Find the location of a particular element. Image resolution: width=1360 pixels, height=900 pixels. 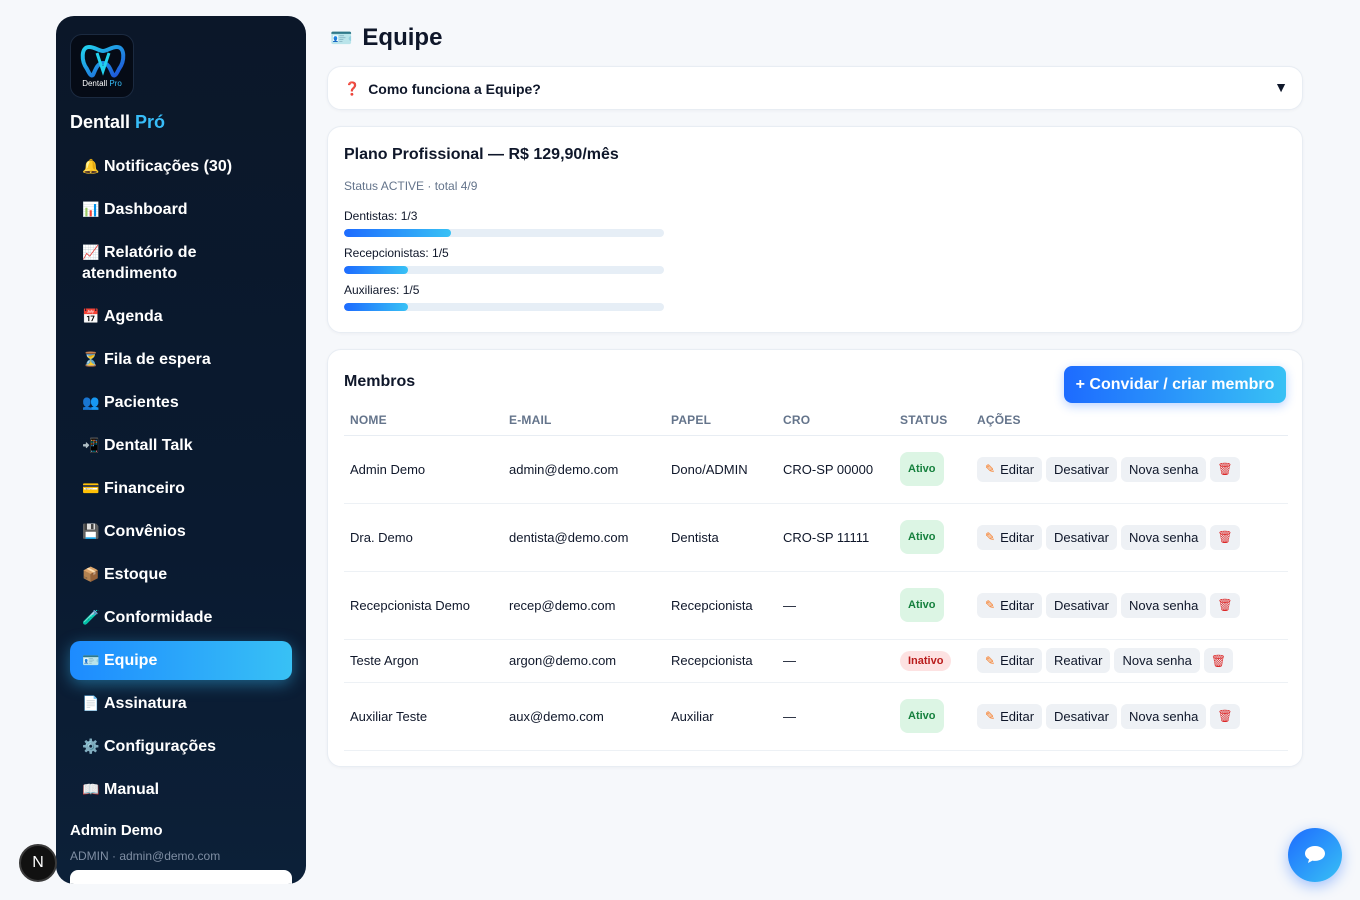

users-icon: 👥 is located at coordinates (91, 402).